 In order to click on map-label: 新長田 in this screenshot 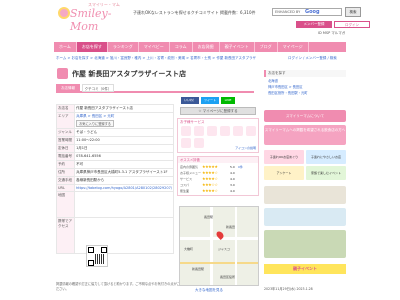, I will do `click(231, 227)`.